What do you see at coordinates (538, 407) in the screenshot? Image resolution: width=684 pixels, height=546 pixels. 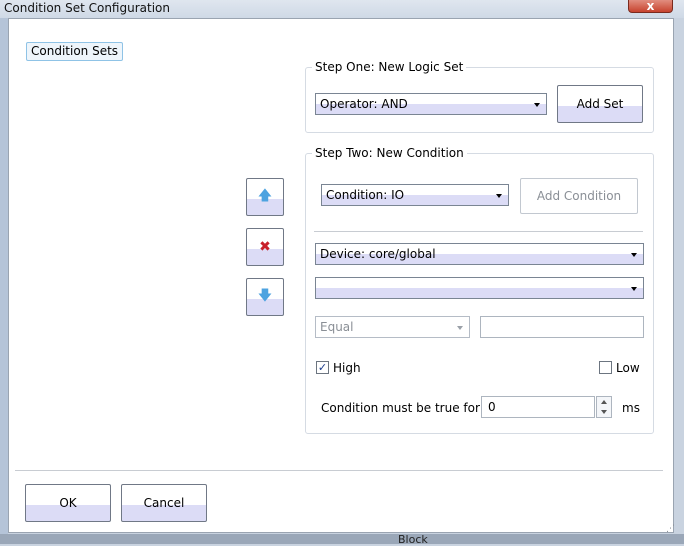 I see `duration-input: 0` at bounding box center [538, 407].